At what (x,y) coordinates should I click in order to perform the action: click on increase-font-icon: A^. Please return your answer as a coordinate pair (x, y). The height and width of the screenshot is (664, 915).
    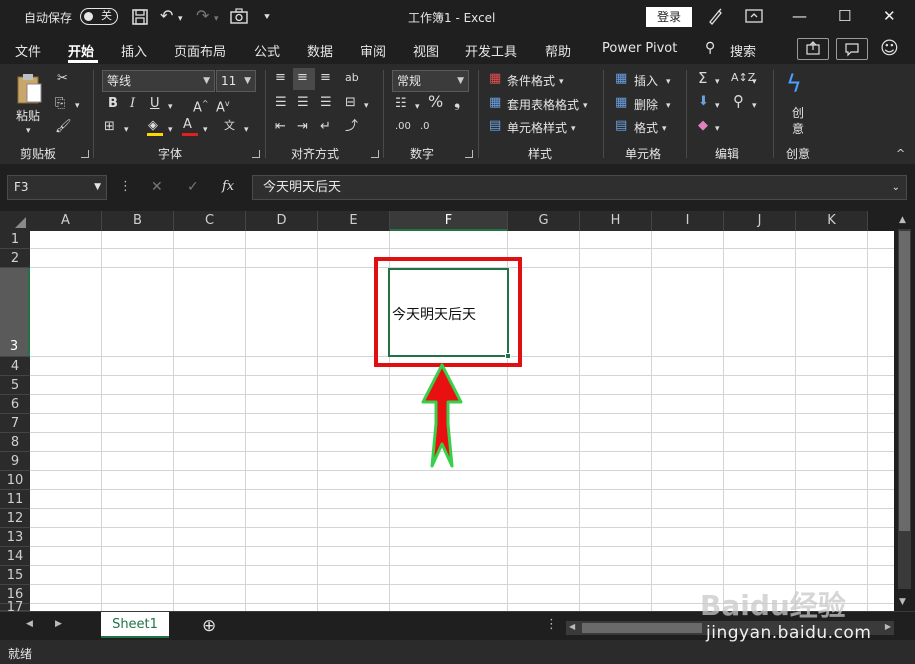
    Looking at the image, I should click on (201, 106).